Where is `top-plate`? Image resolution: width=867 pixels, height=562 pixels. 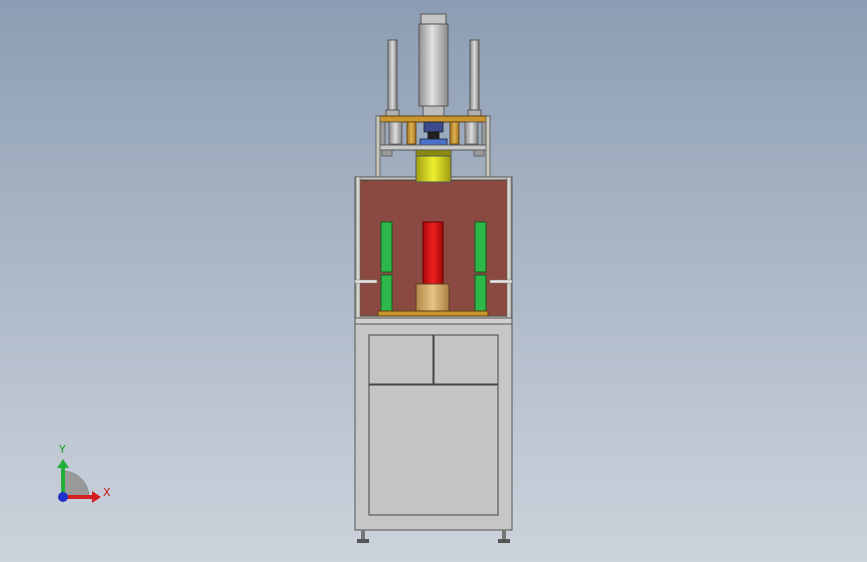 top-plate is located at coordinates (433, 131).